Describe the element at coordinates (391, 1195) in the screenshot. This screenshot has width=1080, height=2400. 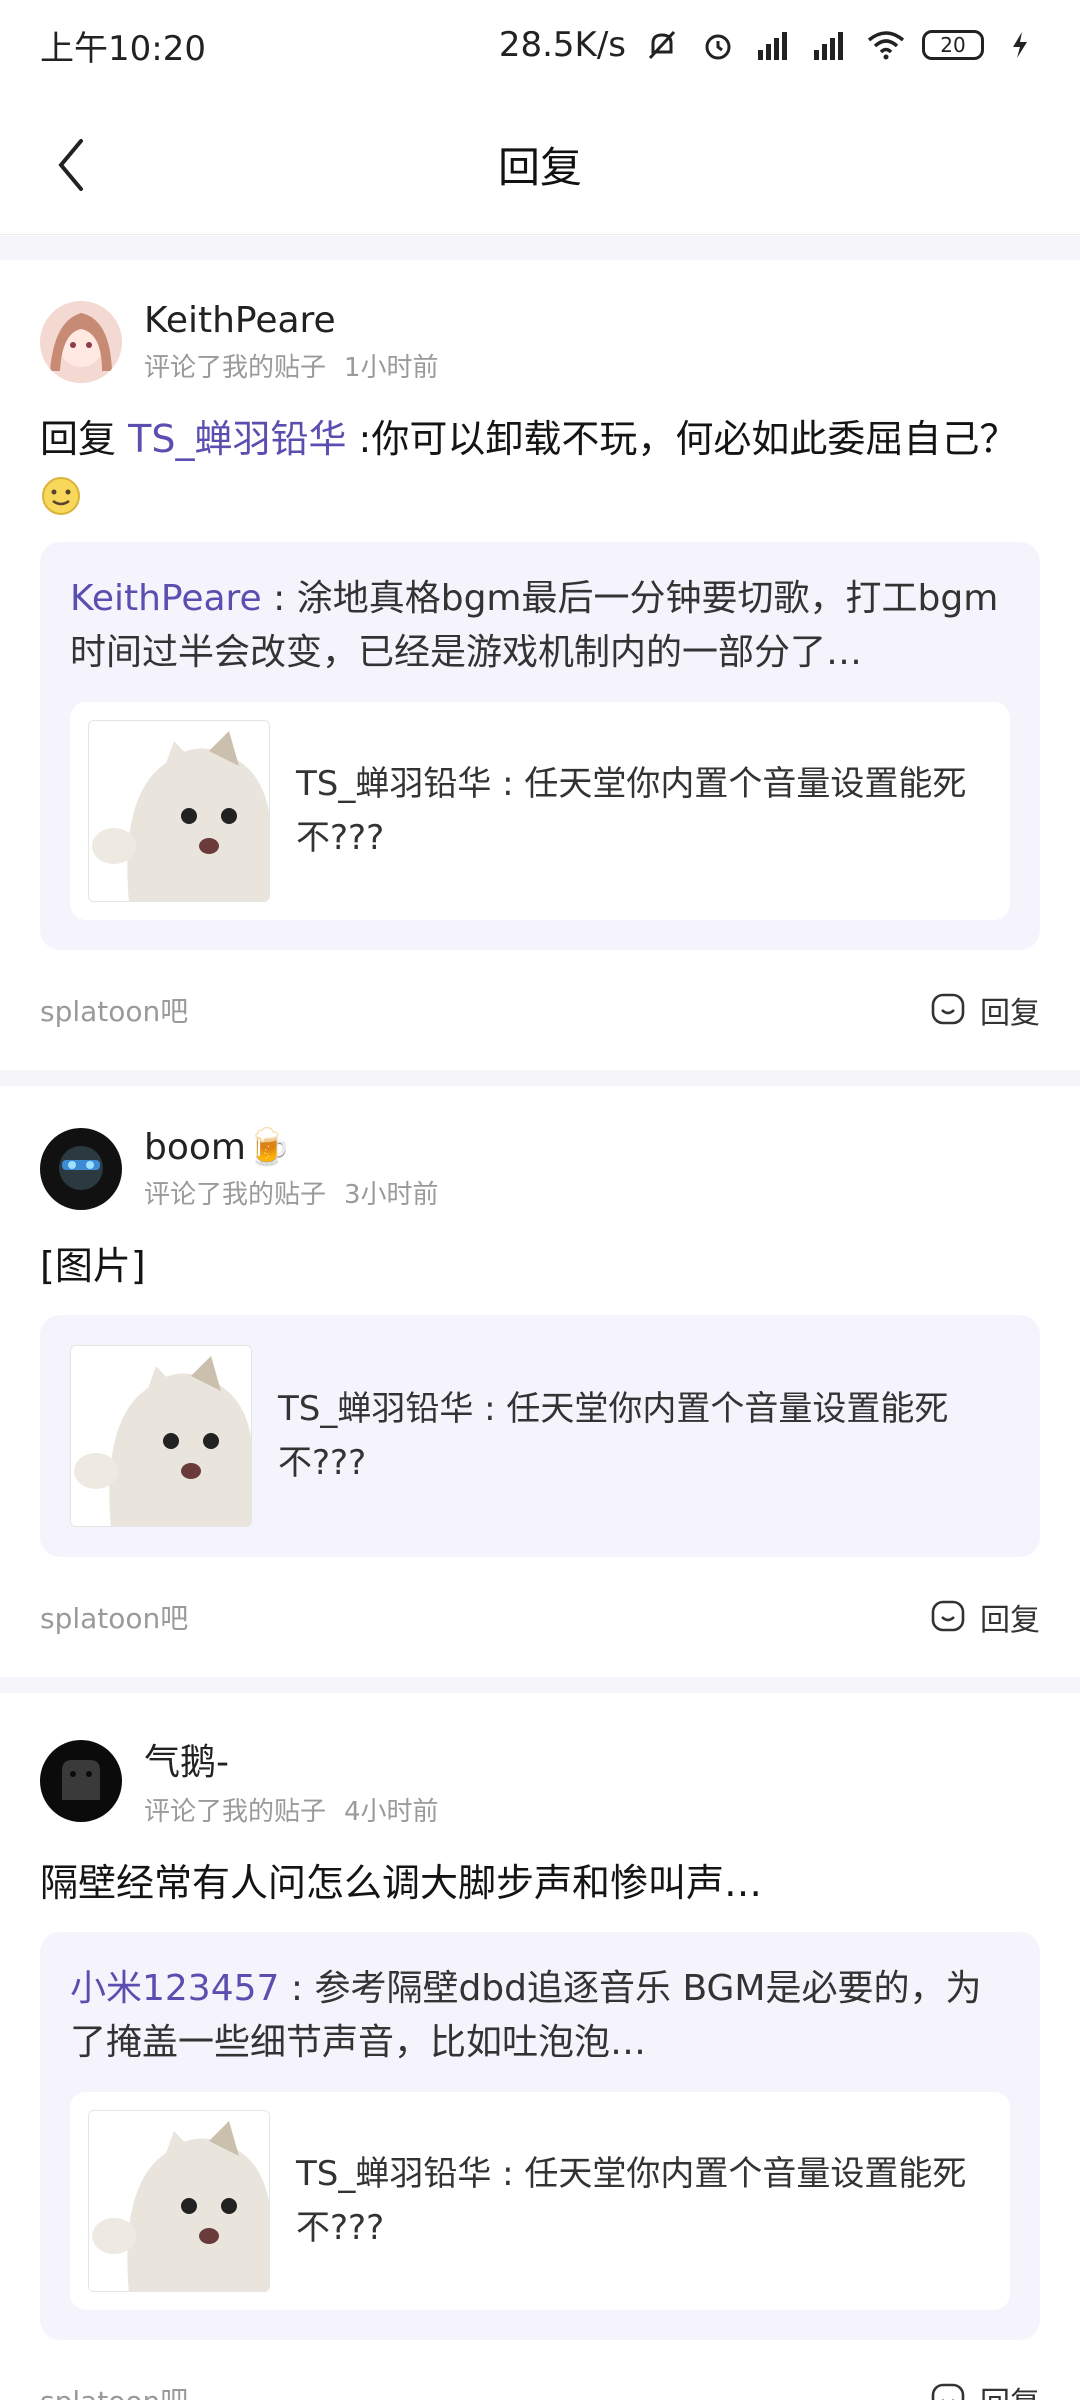
I see `timestamp: 3小时前` at that location.